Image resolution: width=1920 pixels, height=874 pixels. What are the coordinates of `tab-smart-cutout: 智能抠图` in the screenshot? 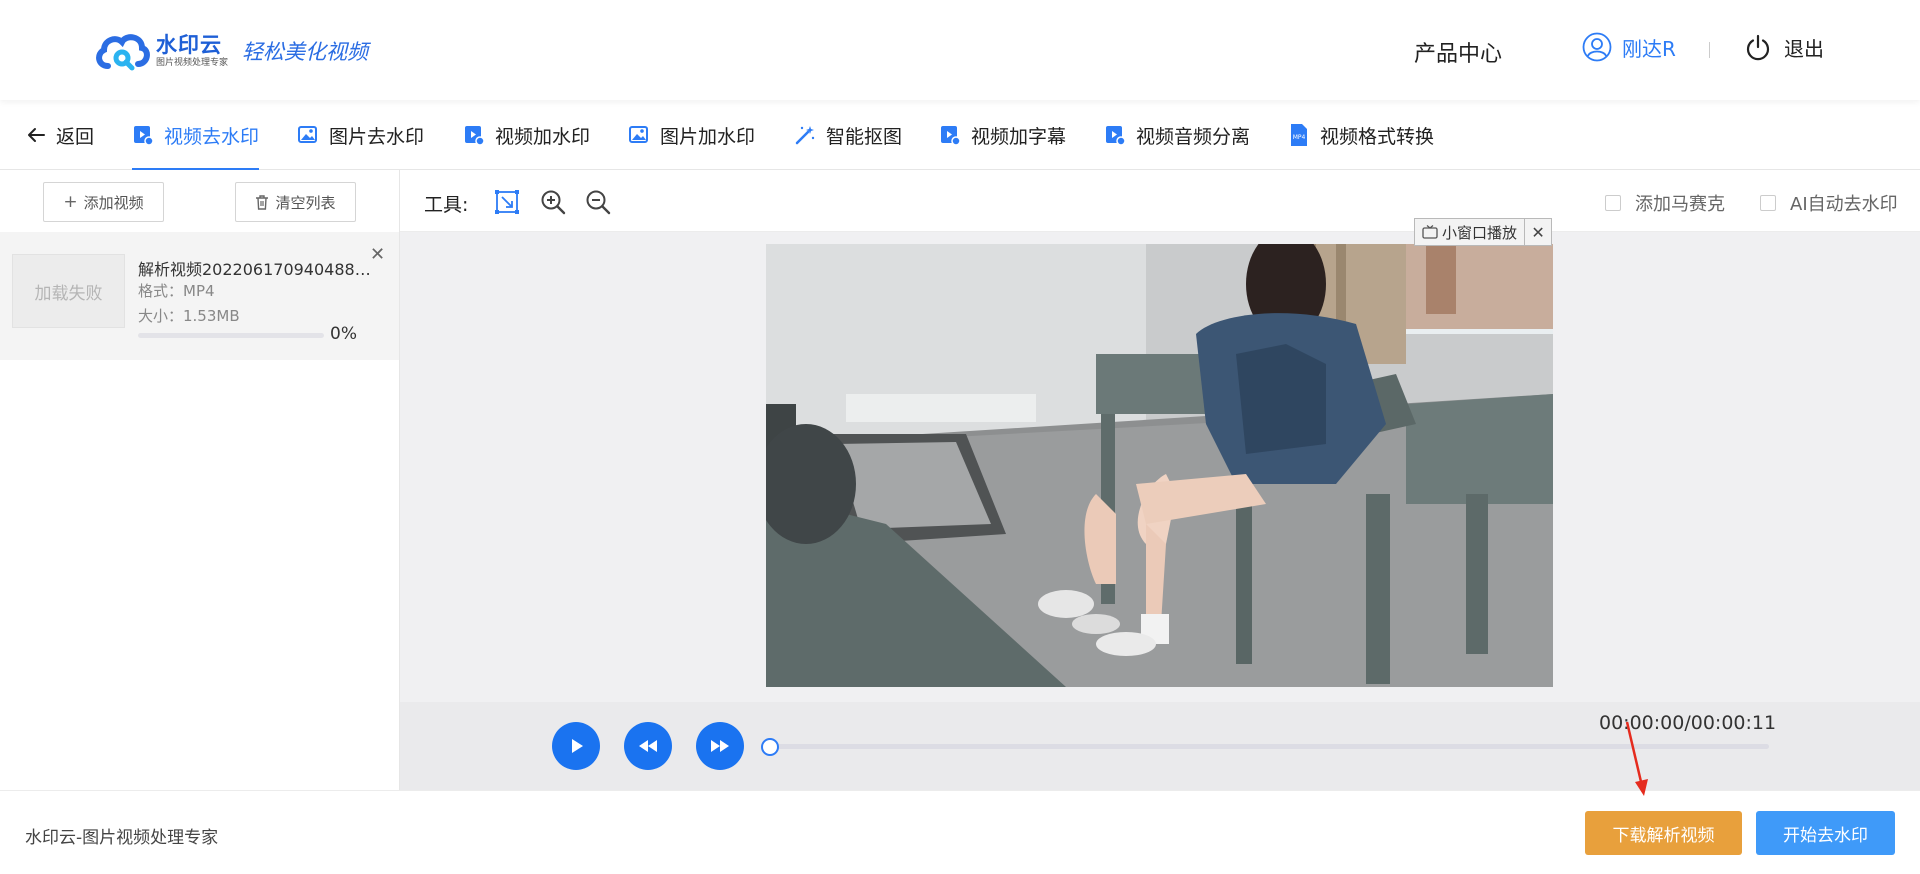 It's located at (848, 135).